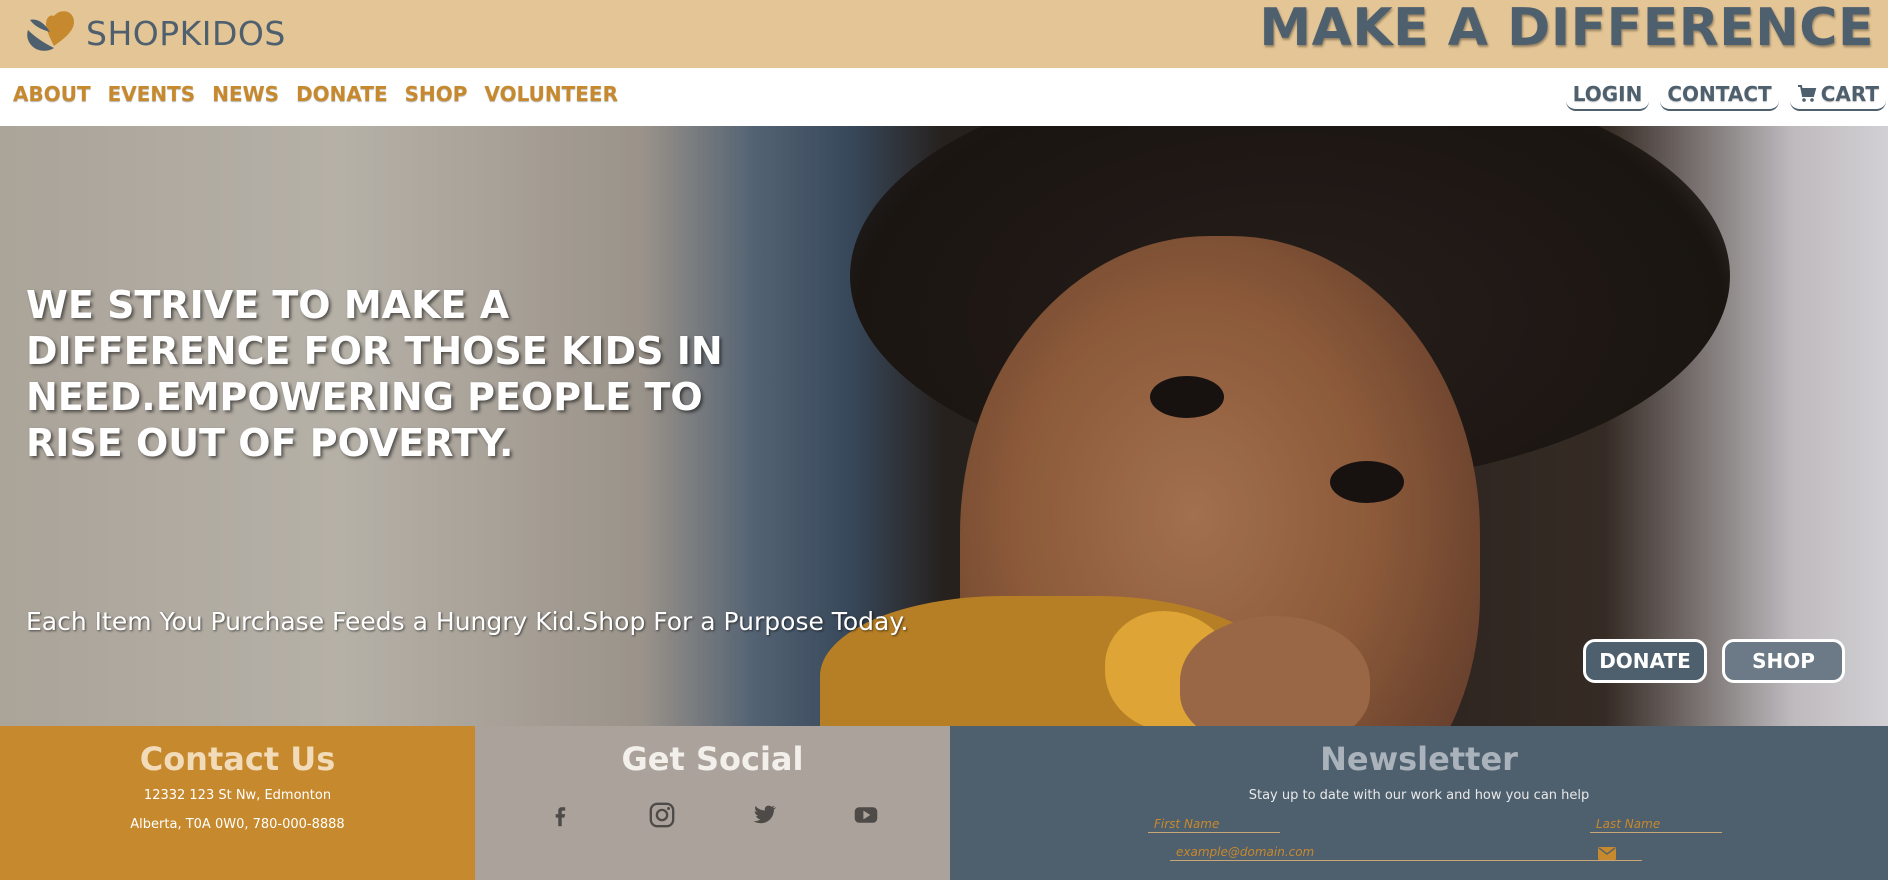  What do you see at coordinates (52, 94) in the screenshot?
I see `nav-about: ABOUT` at bounding box center [52, 94].